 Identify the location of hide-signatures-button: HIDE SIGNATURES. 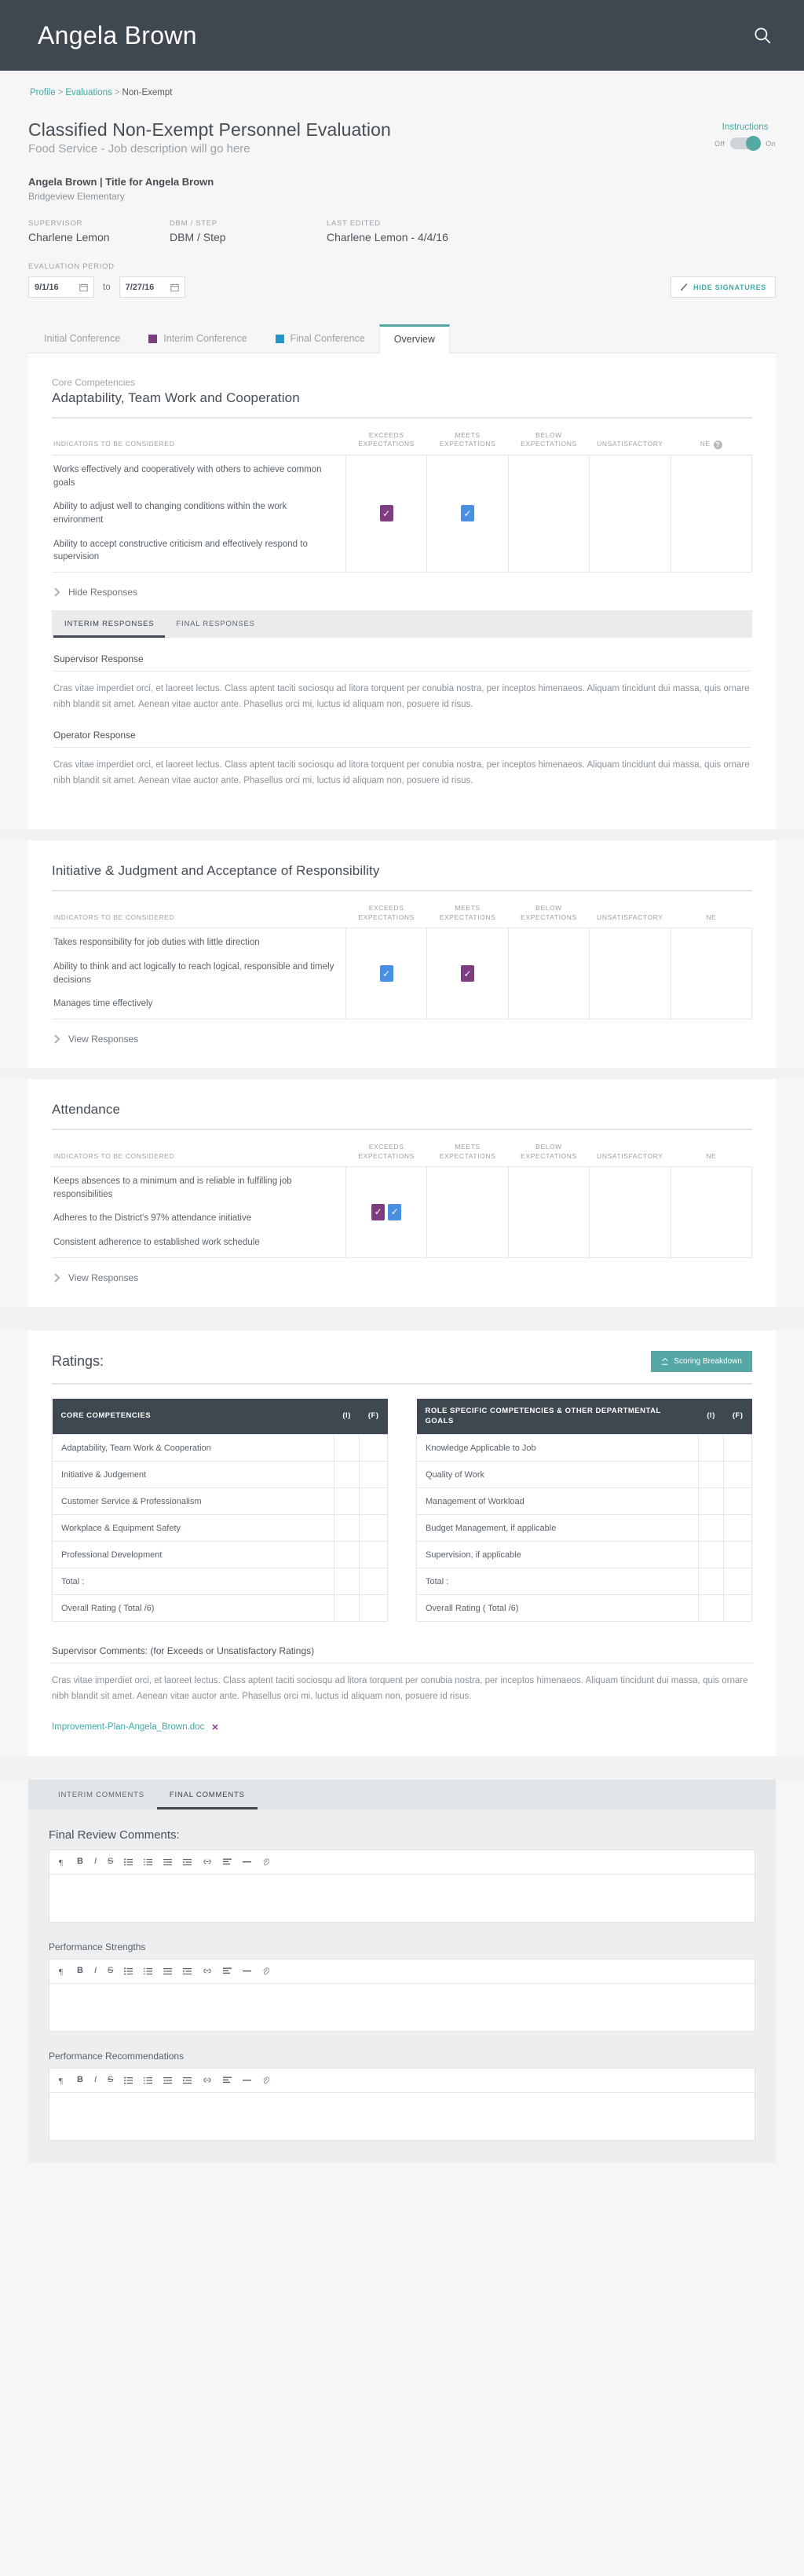
(723, 287).